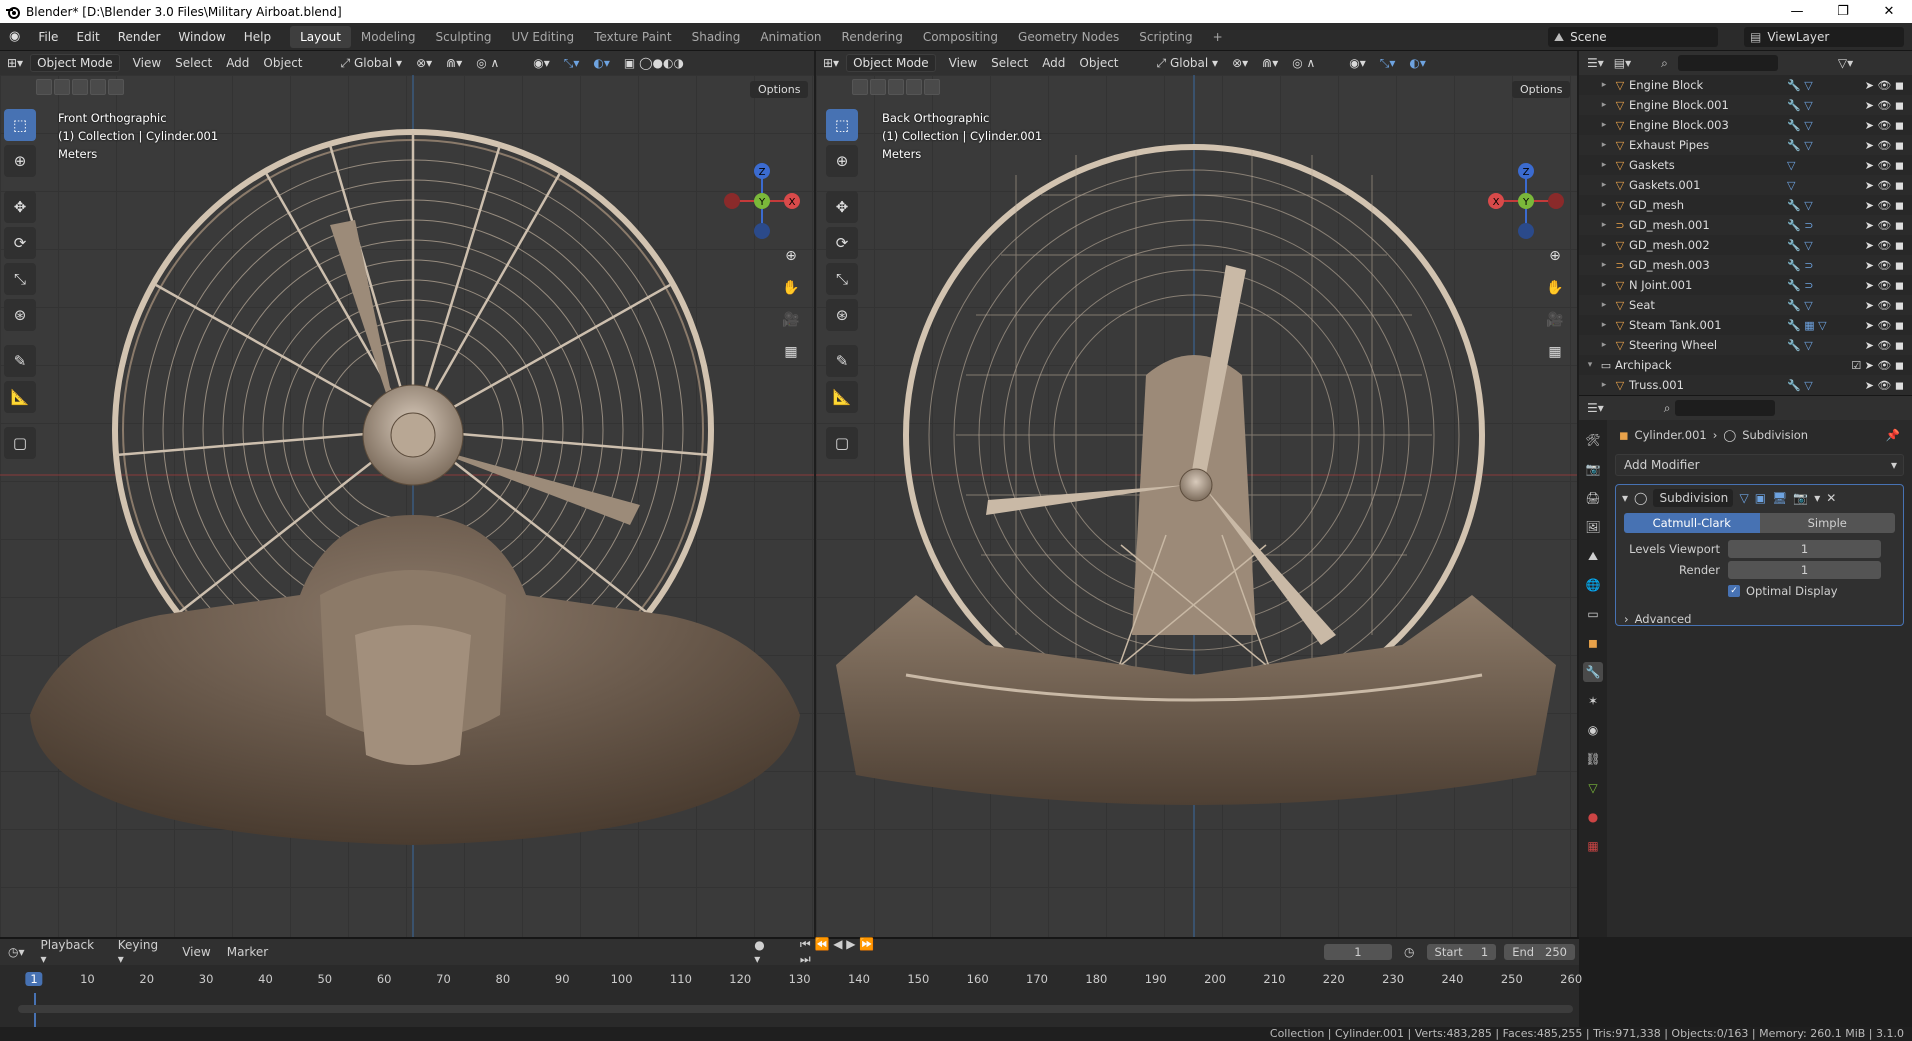 The image size is (1912, 1041). I want to click on scene-tab-icon: ⛰, so click(1593, 556).